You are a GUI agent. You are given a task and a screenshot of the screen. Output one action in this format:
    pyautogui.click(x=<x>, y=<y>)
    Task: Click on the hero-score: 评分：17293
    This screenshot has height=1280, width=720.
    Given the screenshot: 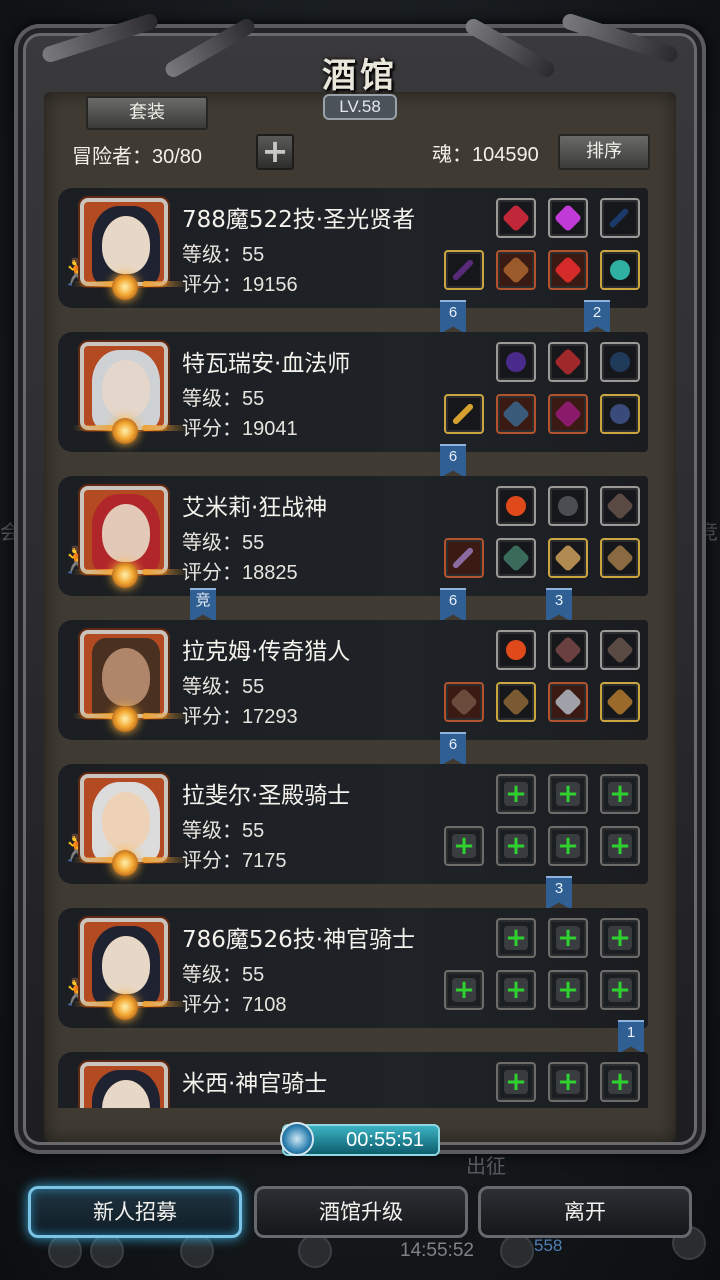 What is the action you would take?
    pyautogui.click(x=240, y=717)
    